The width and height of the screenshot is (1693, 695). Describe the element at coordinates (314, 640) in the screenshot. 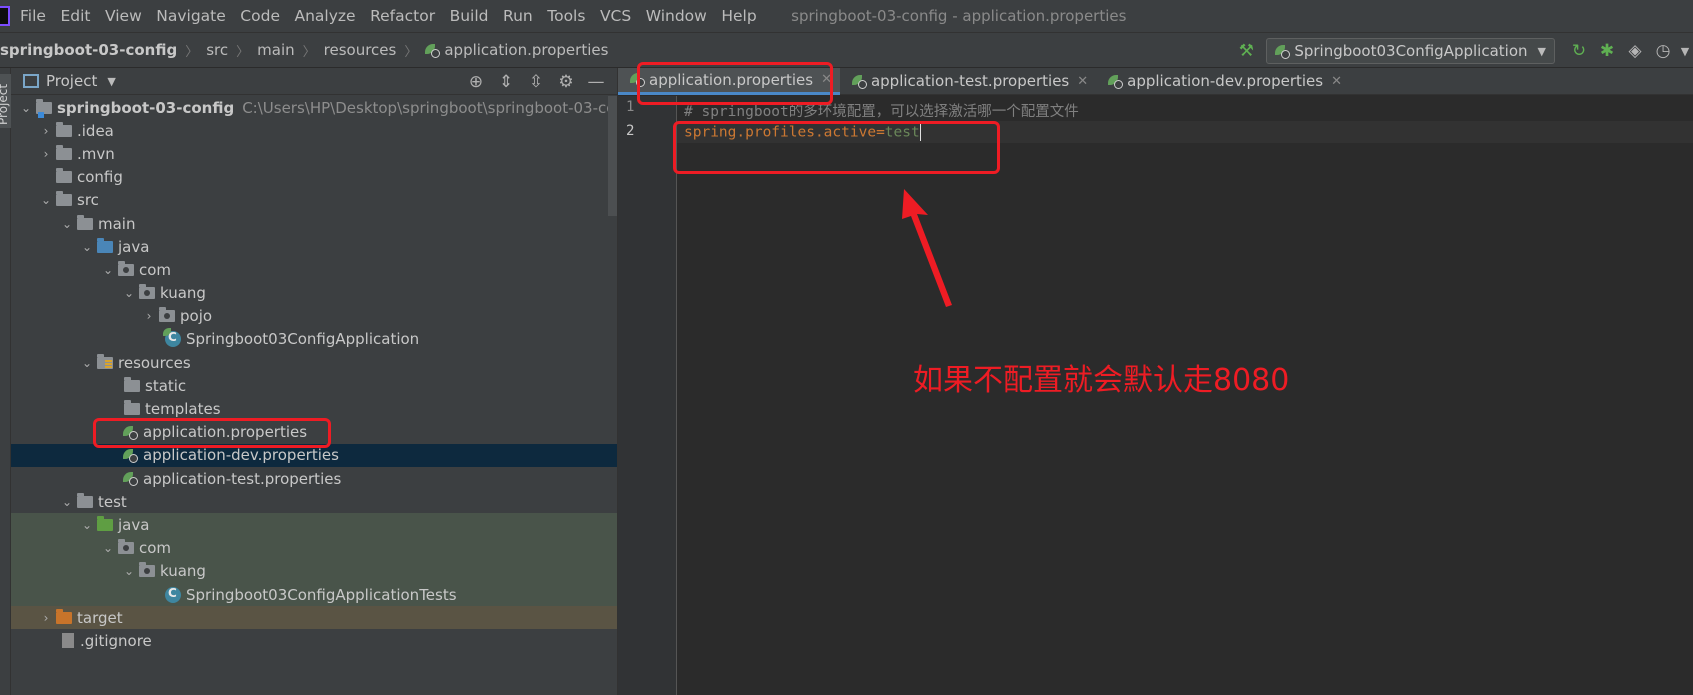

I see `tree-row-gitignore: .gitignore` at that location.